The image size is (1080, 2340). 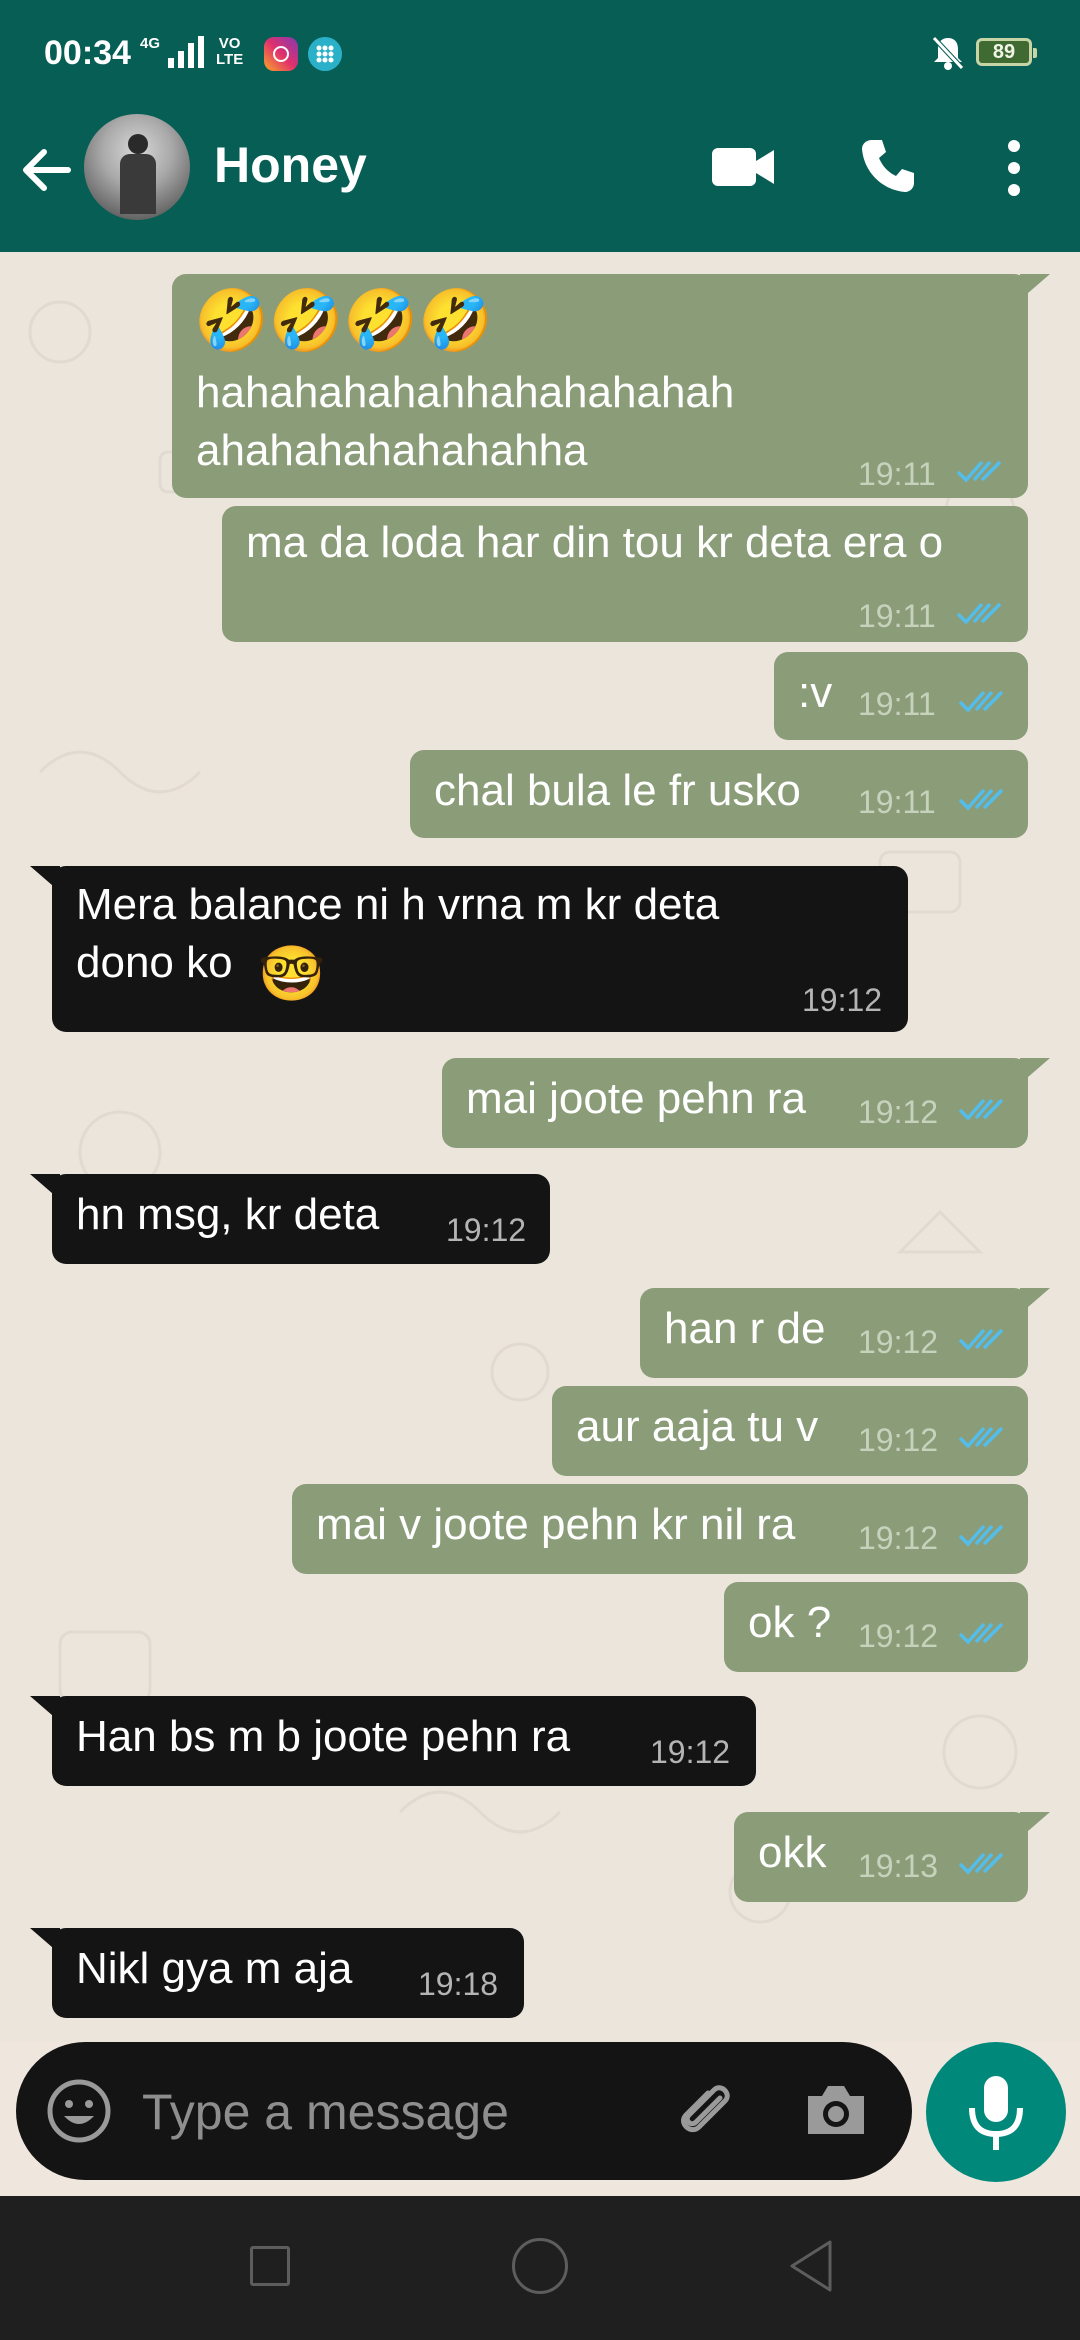 I want to click on message-incoming: Nikl gya m aja 19:18, so click(x=277, y=1973).